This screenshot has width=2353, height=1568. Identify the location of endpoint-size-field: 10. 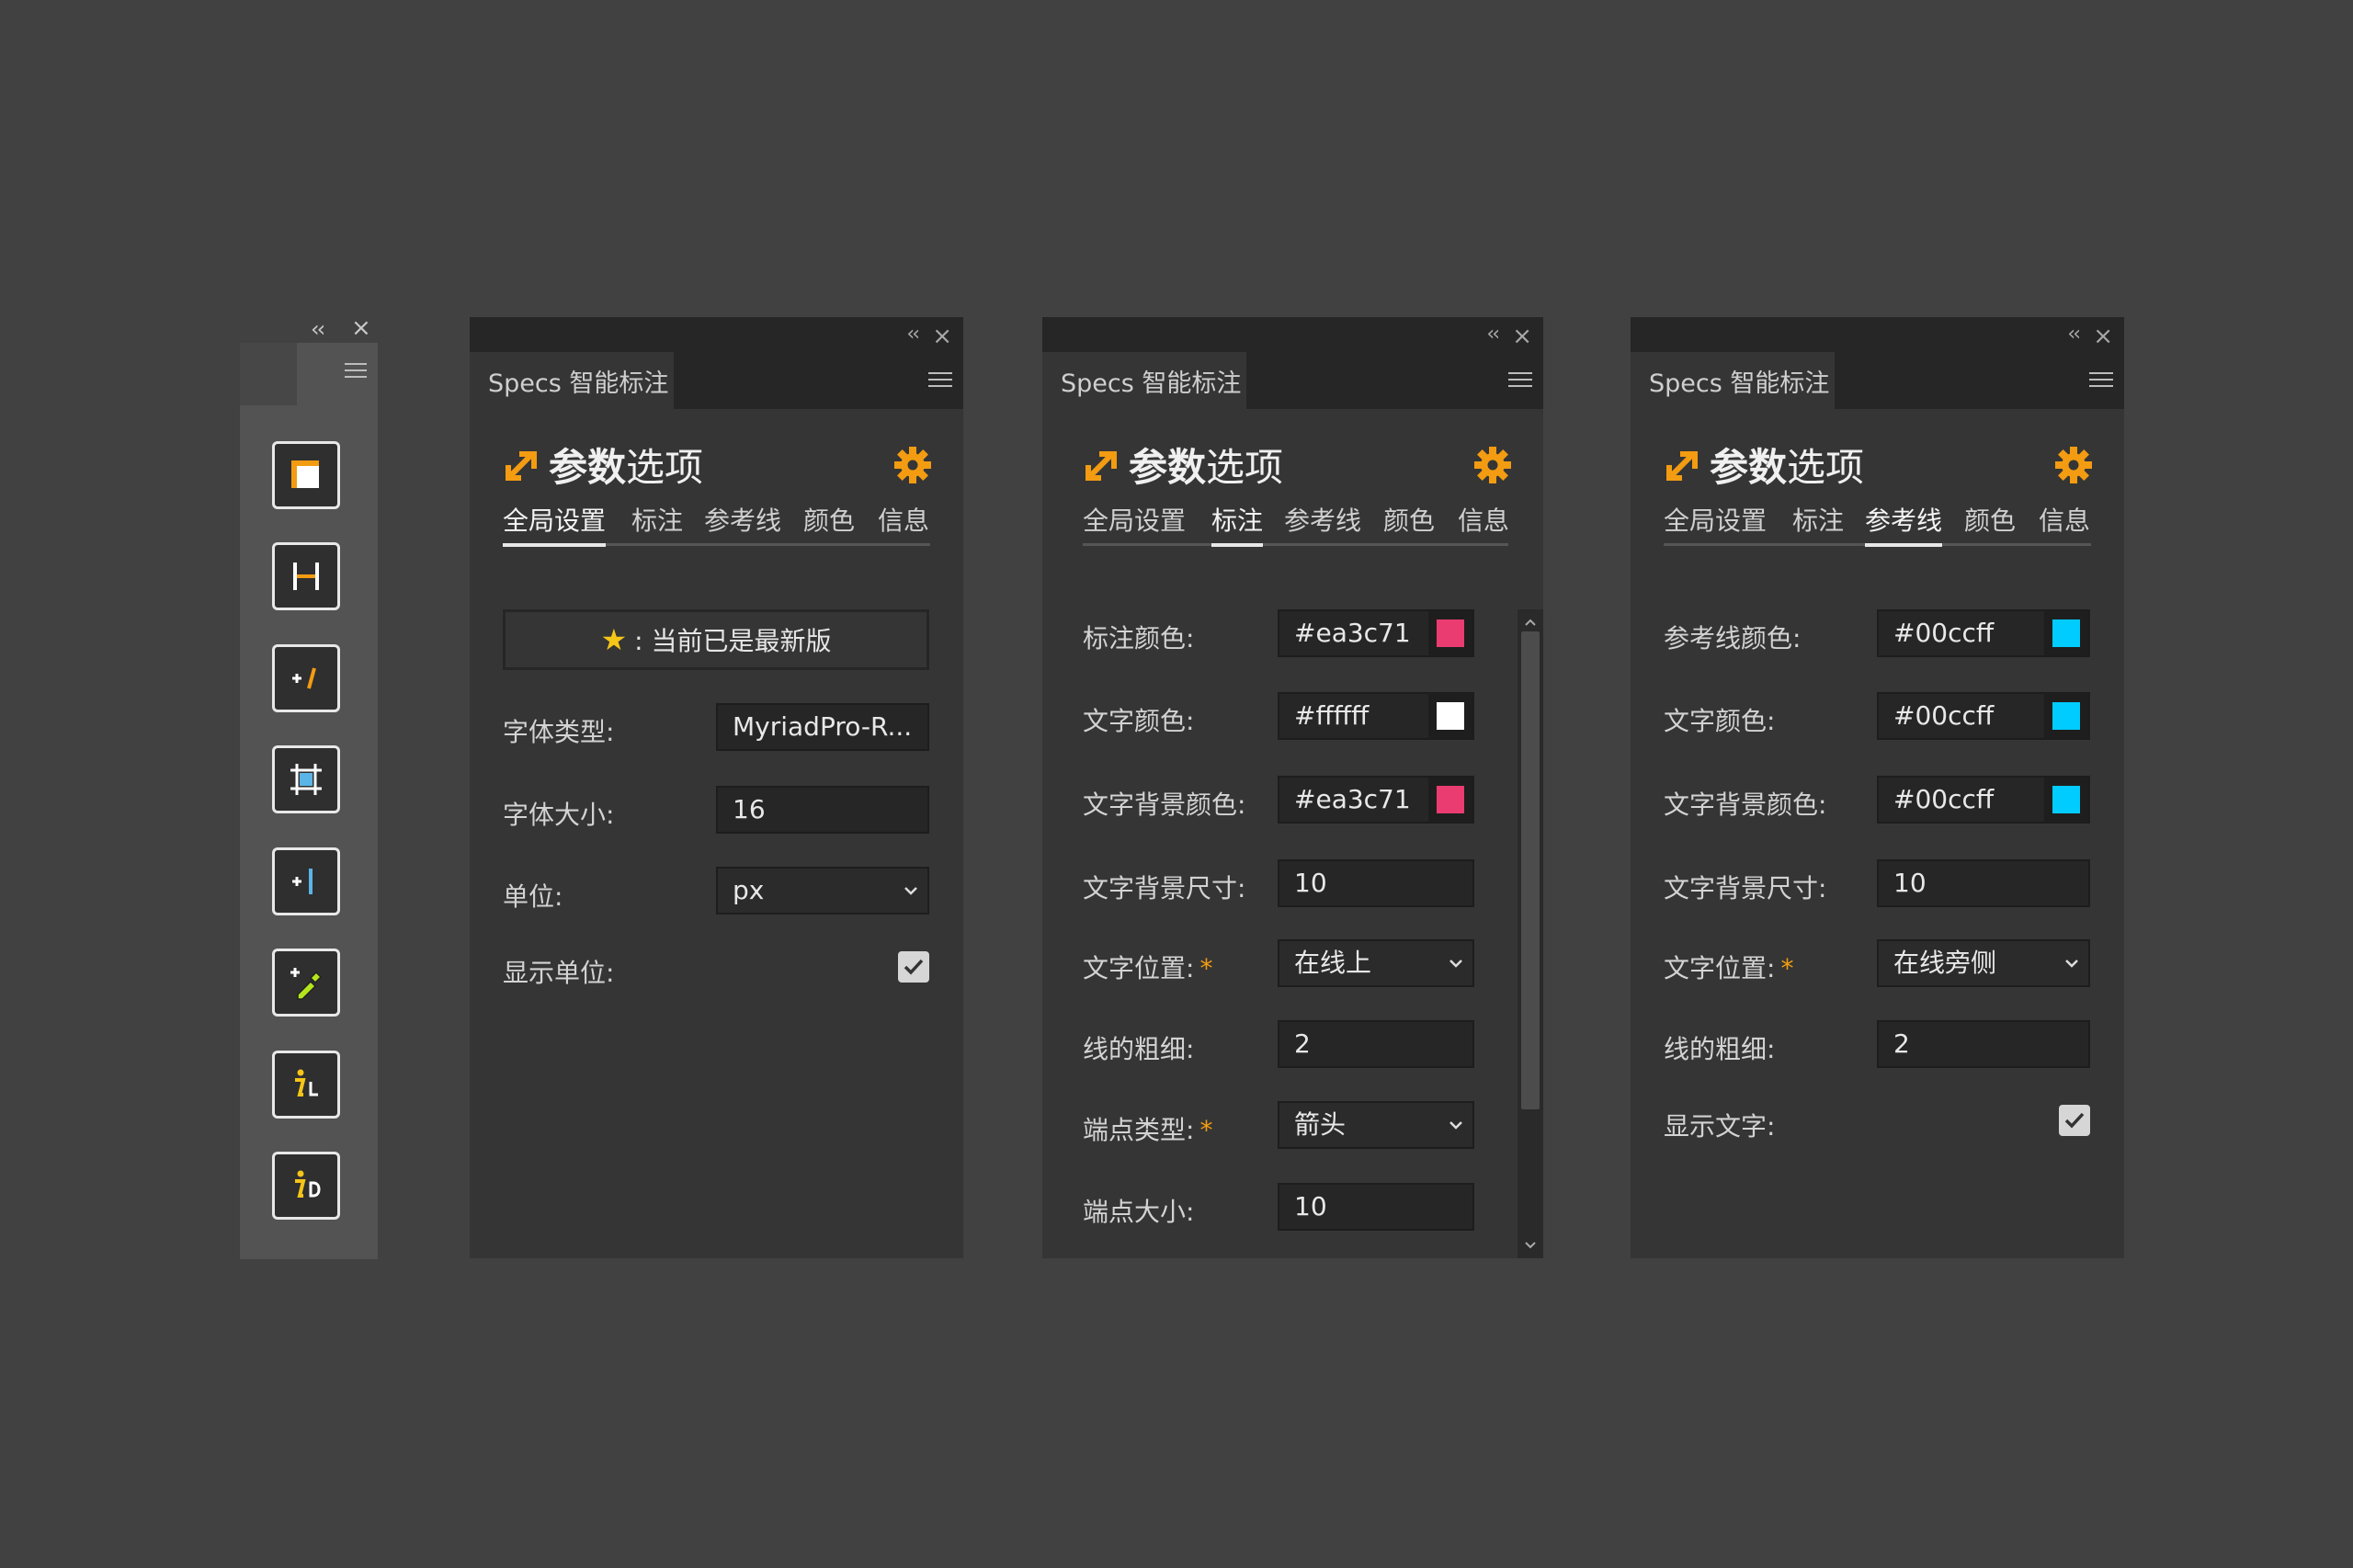
(1376, 1207).